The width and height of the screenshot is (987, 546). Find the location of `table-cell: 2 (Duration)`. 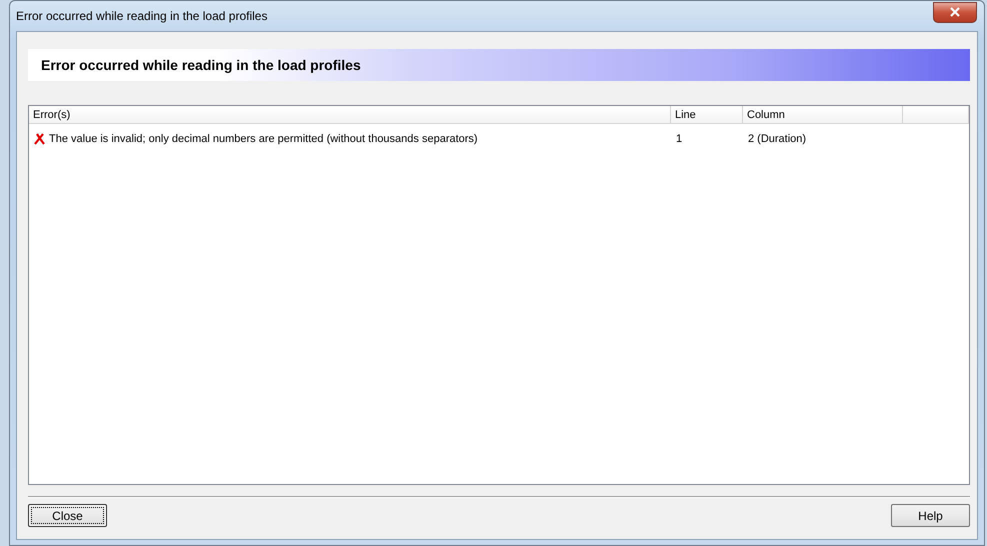

table-cell: 2 (Duration) is located at coordinates (777, 138).